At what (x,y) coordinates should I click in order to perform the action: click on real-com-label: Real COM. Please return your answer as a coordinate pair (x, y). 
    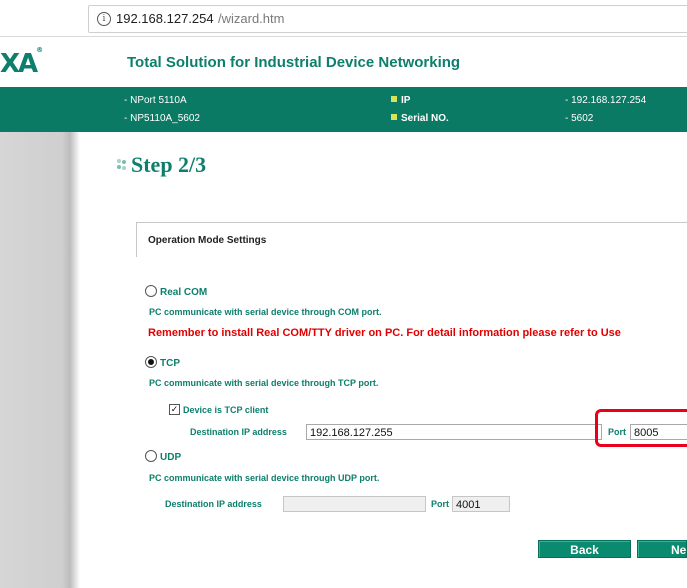
    Looking at the image, I should click on (183, 292).